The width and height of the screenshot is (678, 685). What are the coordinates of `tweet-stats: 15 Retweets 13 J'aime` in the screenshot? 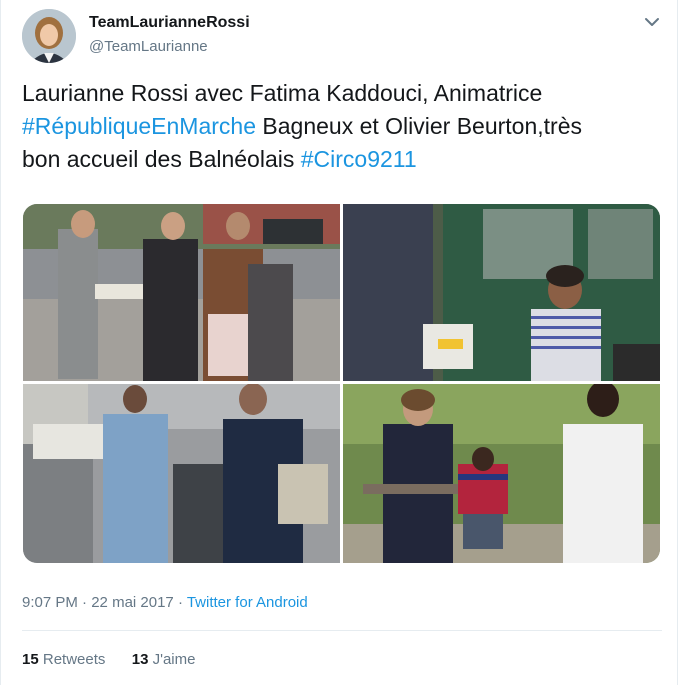 It's located at (108, 659).